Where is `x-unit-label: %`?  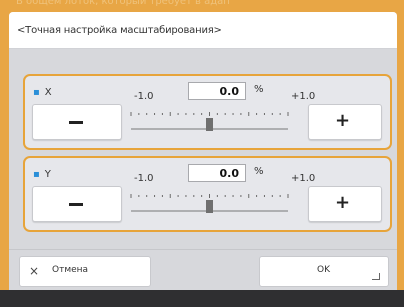
x-unit-label: % is located at coordinates (259, 89).